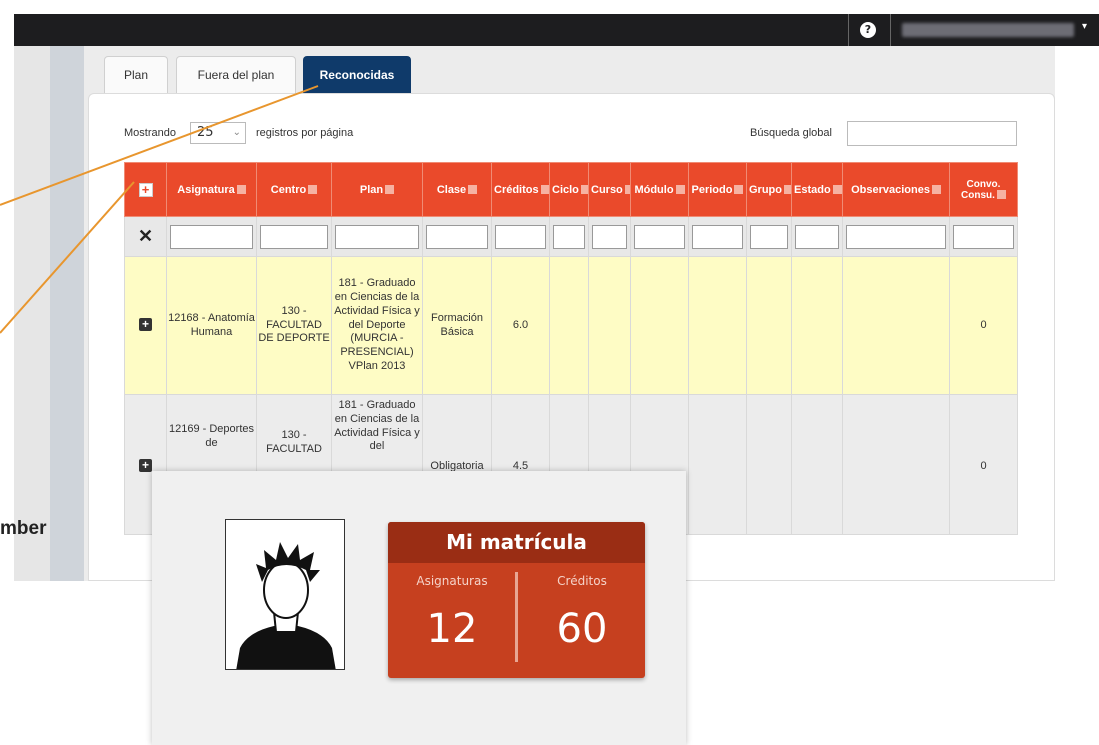 Image resolution: width=1099 pixels, height=745 pixels. What do you see at coordinates (23, 528) in the screenshot?
I see `annotation-text: mber` at bounding box center [23, 528].